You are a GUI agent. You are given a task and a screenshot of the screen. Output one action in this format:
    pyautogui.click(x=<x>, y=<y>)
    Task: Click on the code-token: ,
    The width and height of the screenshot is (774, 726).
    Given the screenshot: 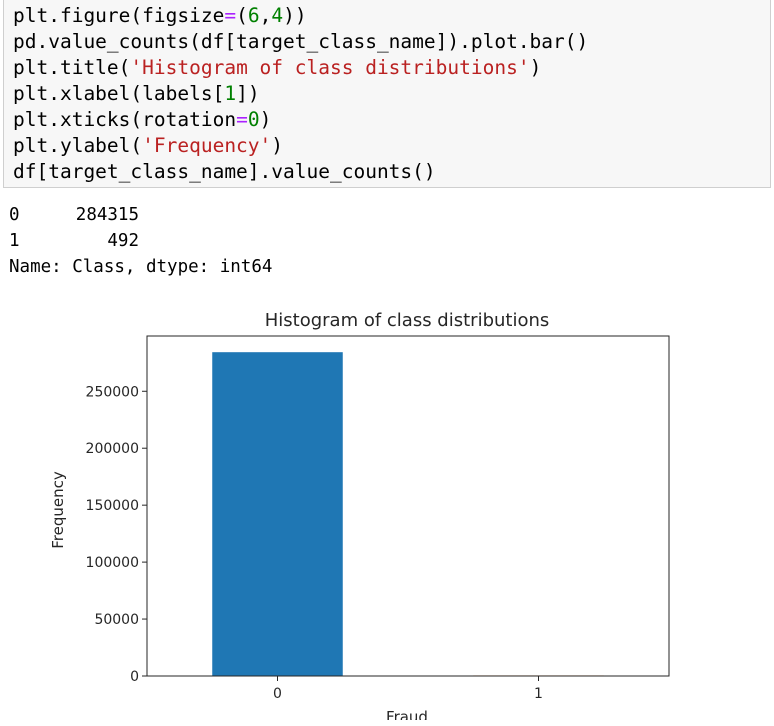 What is the action you would take?
    pyautogui.click(x=265, y=15)
    